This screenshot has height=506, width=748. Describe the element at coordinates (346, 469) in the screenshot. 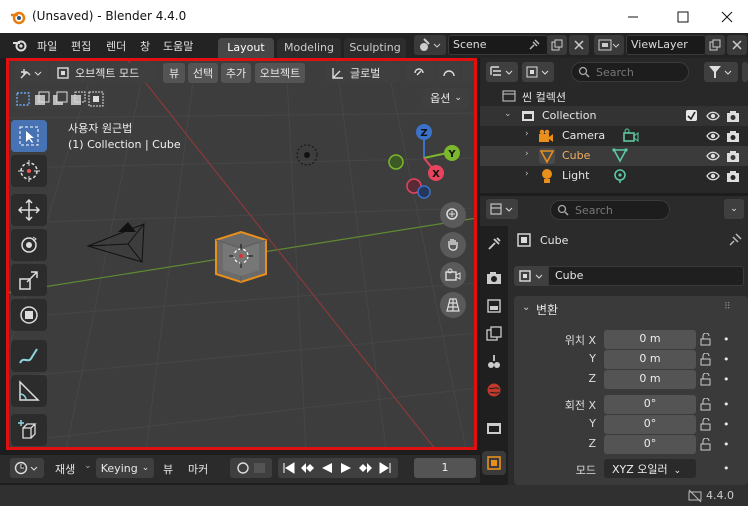

I see `play-icon` at that location.